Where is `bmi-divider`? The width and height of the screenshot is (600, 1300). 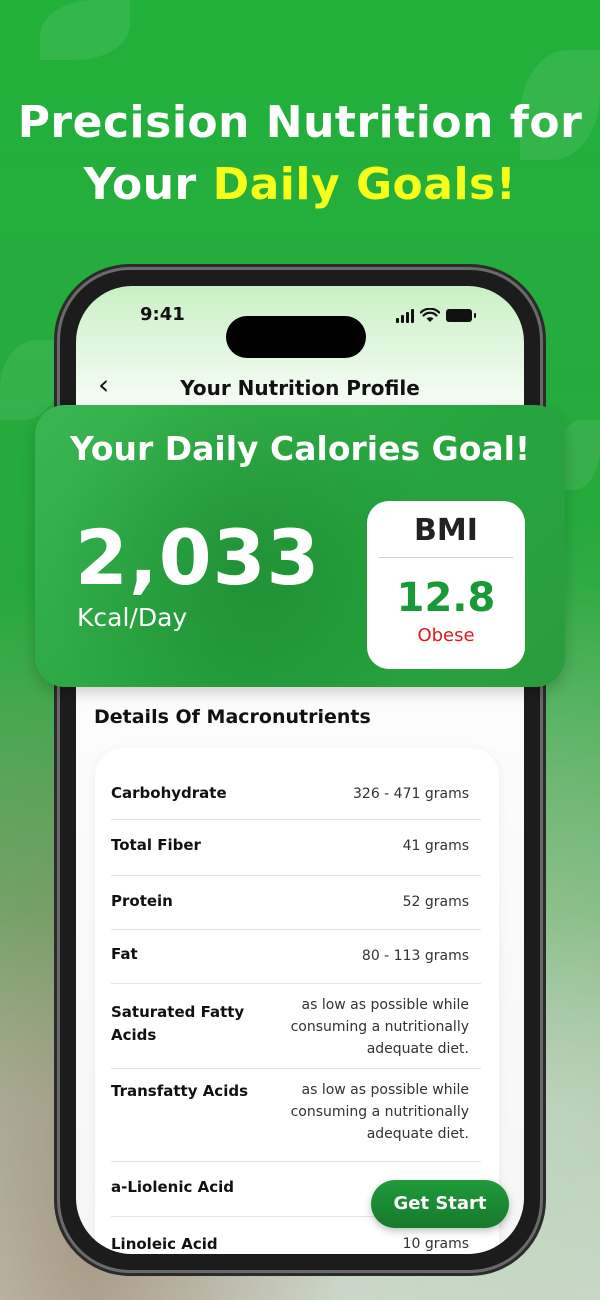
bmi-divider is located at coordinates (446, 557).